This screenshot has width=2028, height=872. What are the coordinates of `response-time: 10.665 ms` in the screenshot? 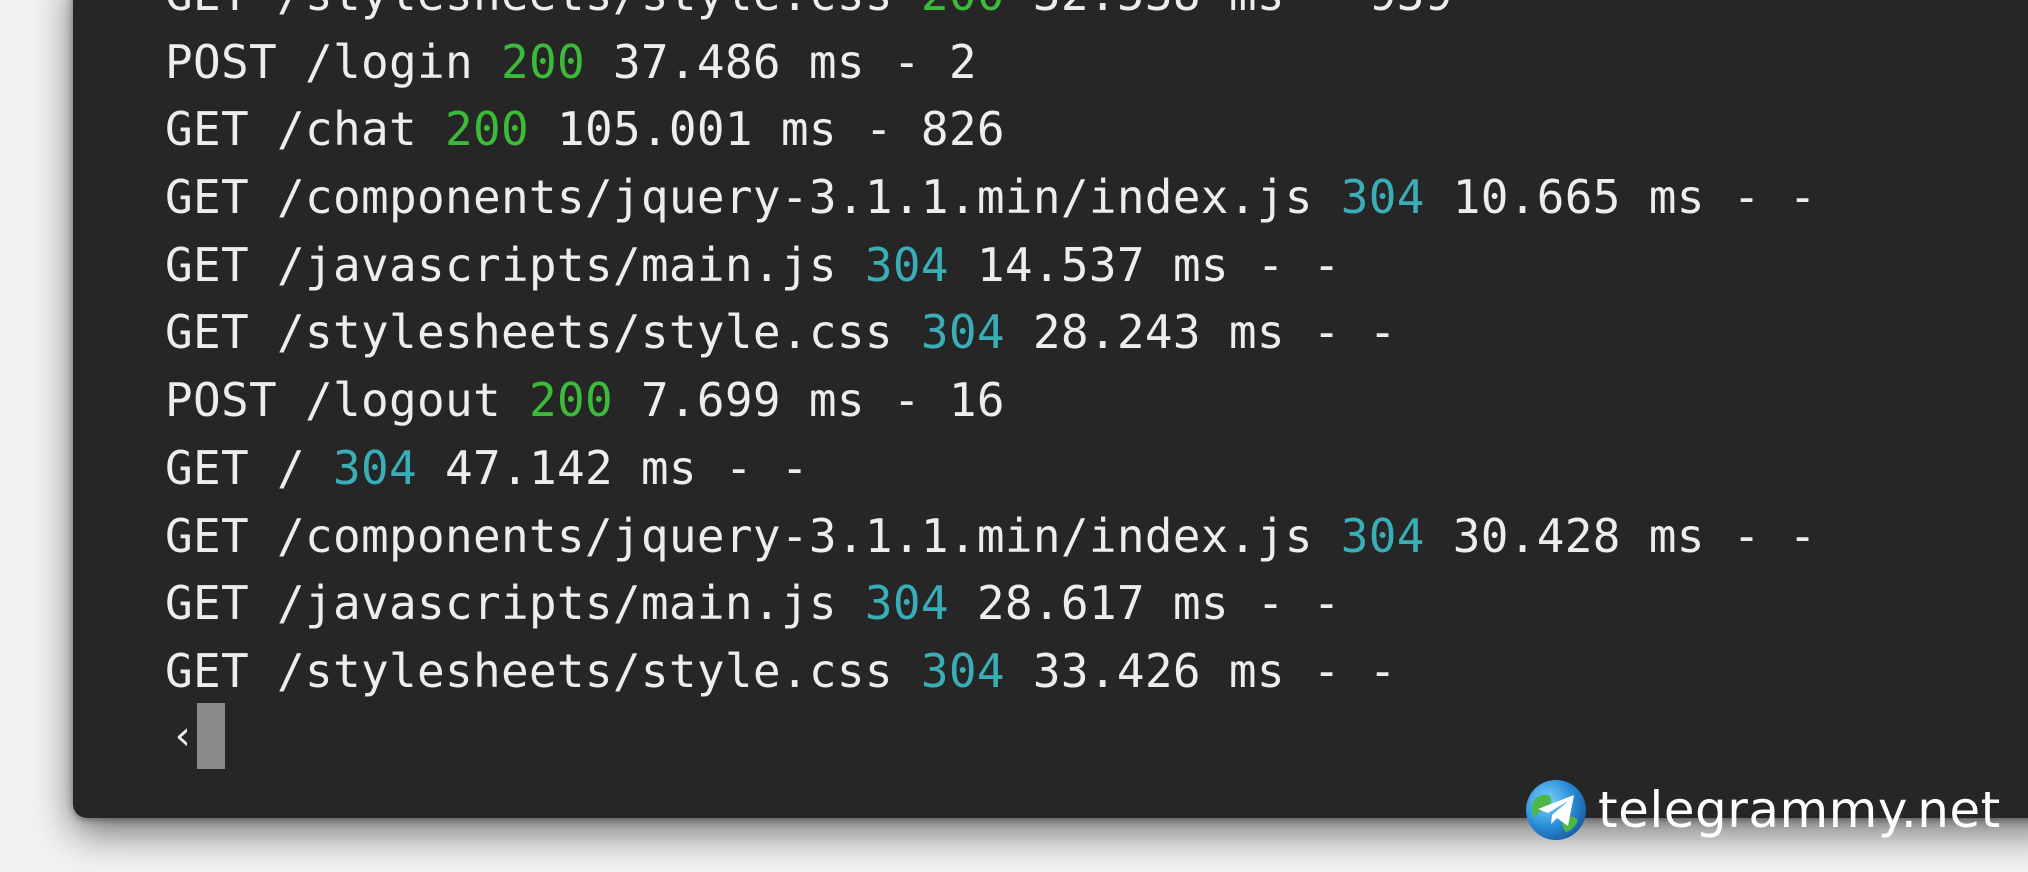 It's located at (1578, 197).